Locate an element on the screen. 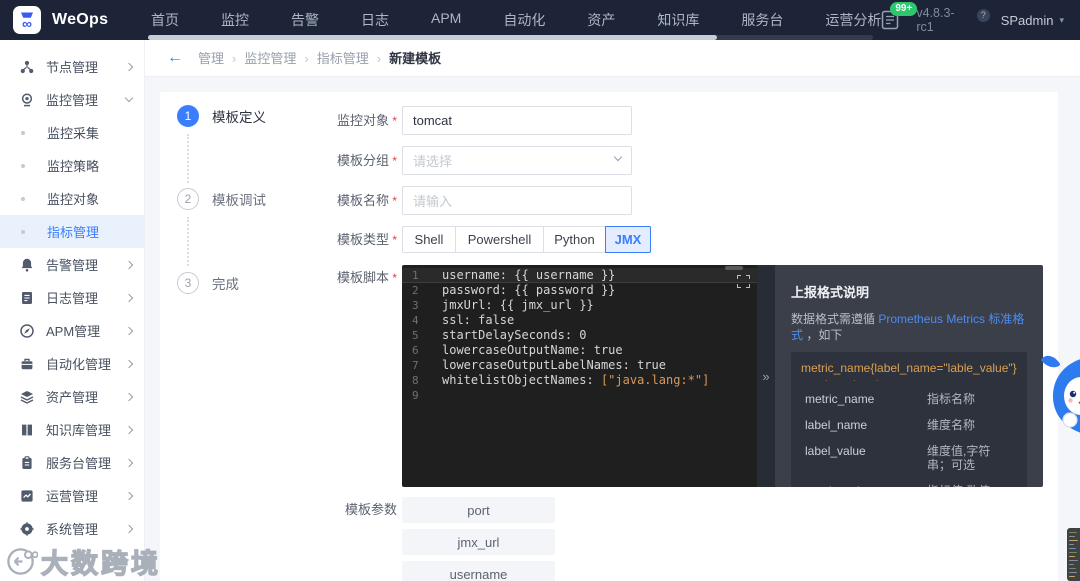 This screenshot has width=1080, height=581. sidebar-item-2: 监控管理 is located at coordinates (72, 99).